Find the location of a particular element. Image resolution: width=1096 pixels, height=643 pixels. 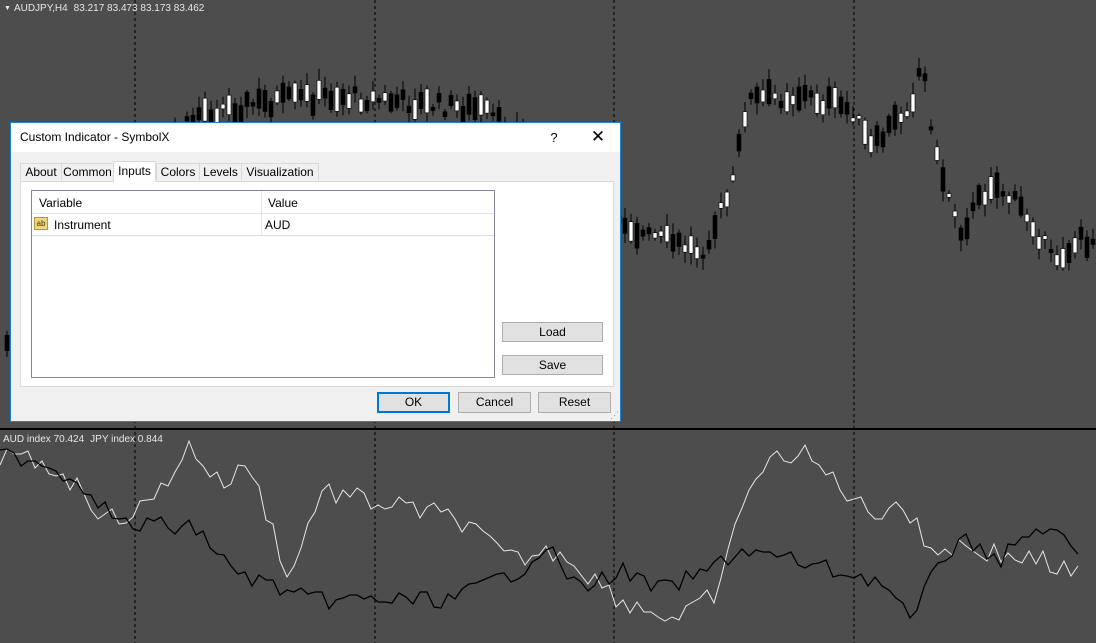

row-value: AUD is located at coordinates (277, 225).